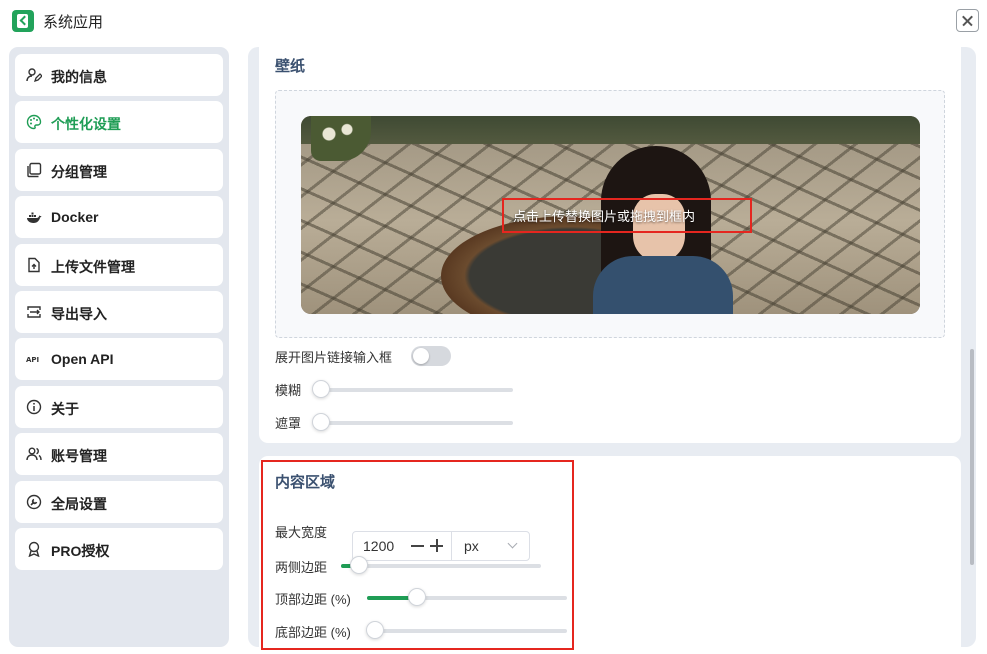 The image size is (987, 654). Describe the element at coordinates (82, 359) in the screenshot. I see `sidebar-item-label: Open API` at that location.